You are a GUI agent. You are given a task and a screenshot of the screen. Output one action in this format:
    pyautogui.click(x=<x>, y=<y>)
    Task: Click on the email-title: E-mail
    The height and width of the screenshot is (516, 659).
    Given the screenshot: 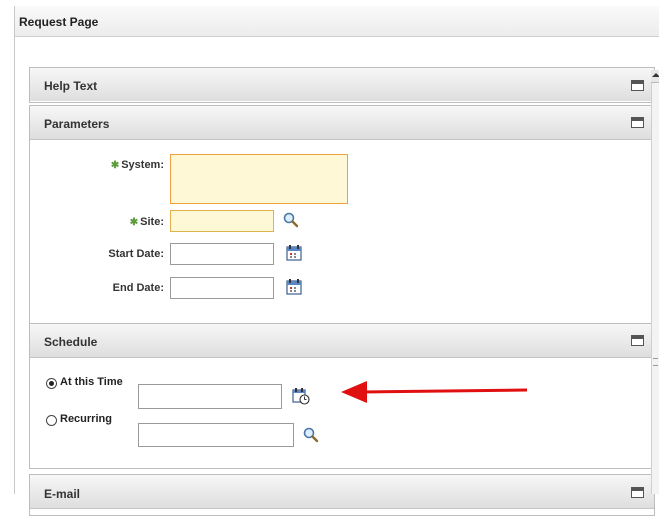 What is the action you would take?
    pyautogui.click(x=62, y=494)
    